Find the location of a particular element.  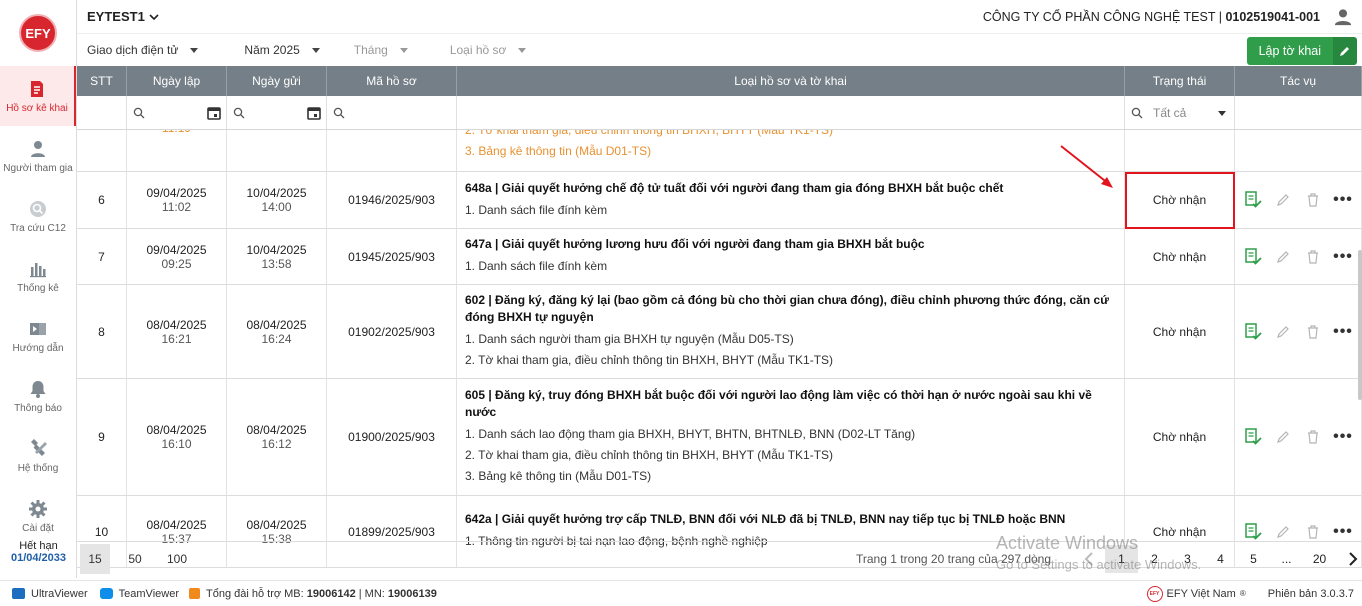

vertical-scrollbar is located at coordinates (1360, 325).